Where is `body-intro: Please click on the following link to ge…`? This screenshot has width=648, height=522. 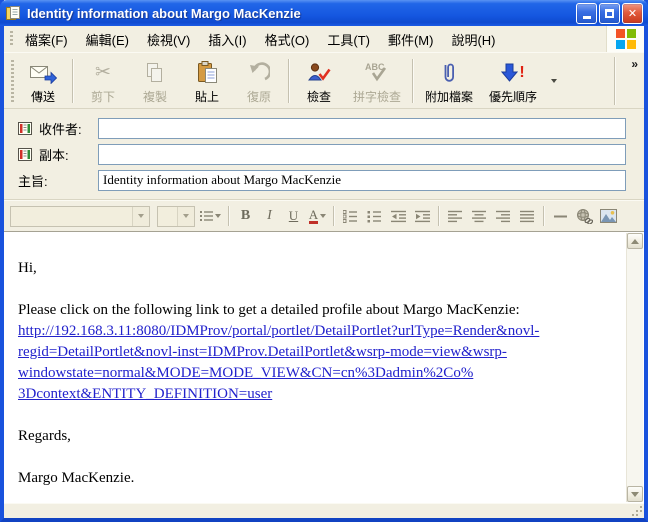 body-intro: Please click on the following link to ge… is located at coordinates (269, 310).